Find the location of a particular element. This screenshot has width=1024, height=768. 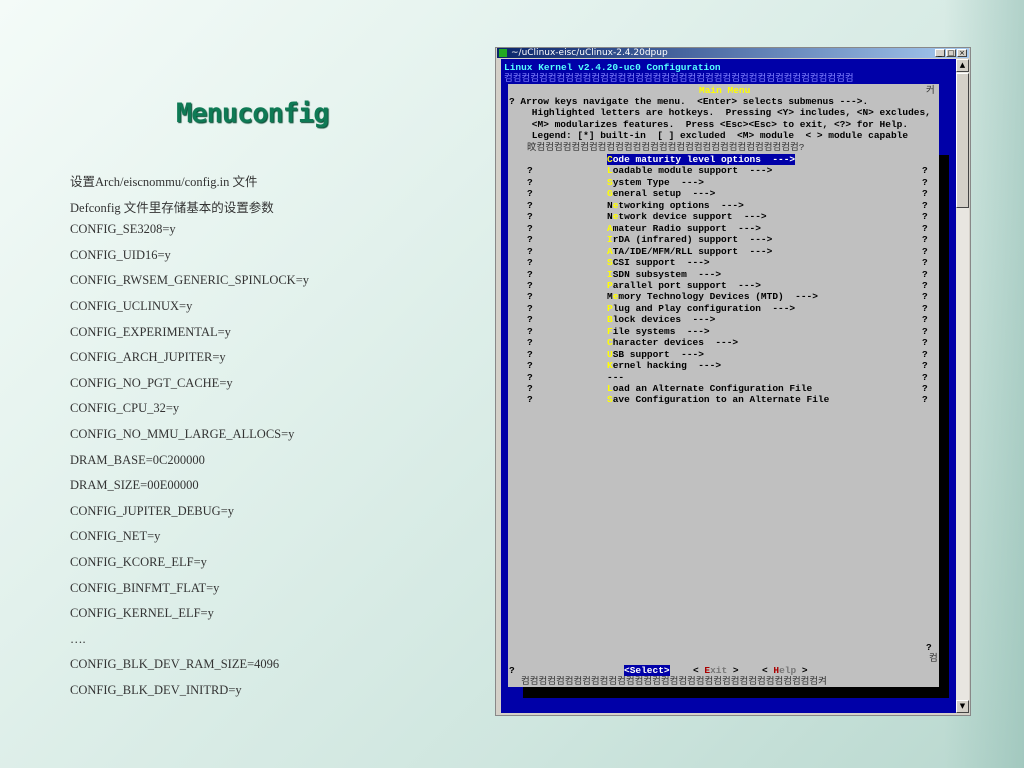

menu-item: Save Configuration to an Alternate File is located at coordinates (718, 399).